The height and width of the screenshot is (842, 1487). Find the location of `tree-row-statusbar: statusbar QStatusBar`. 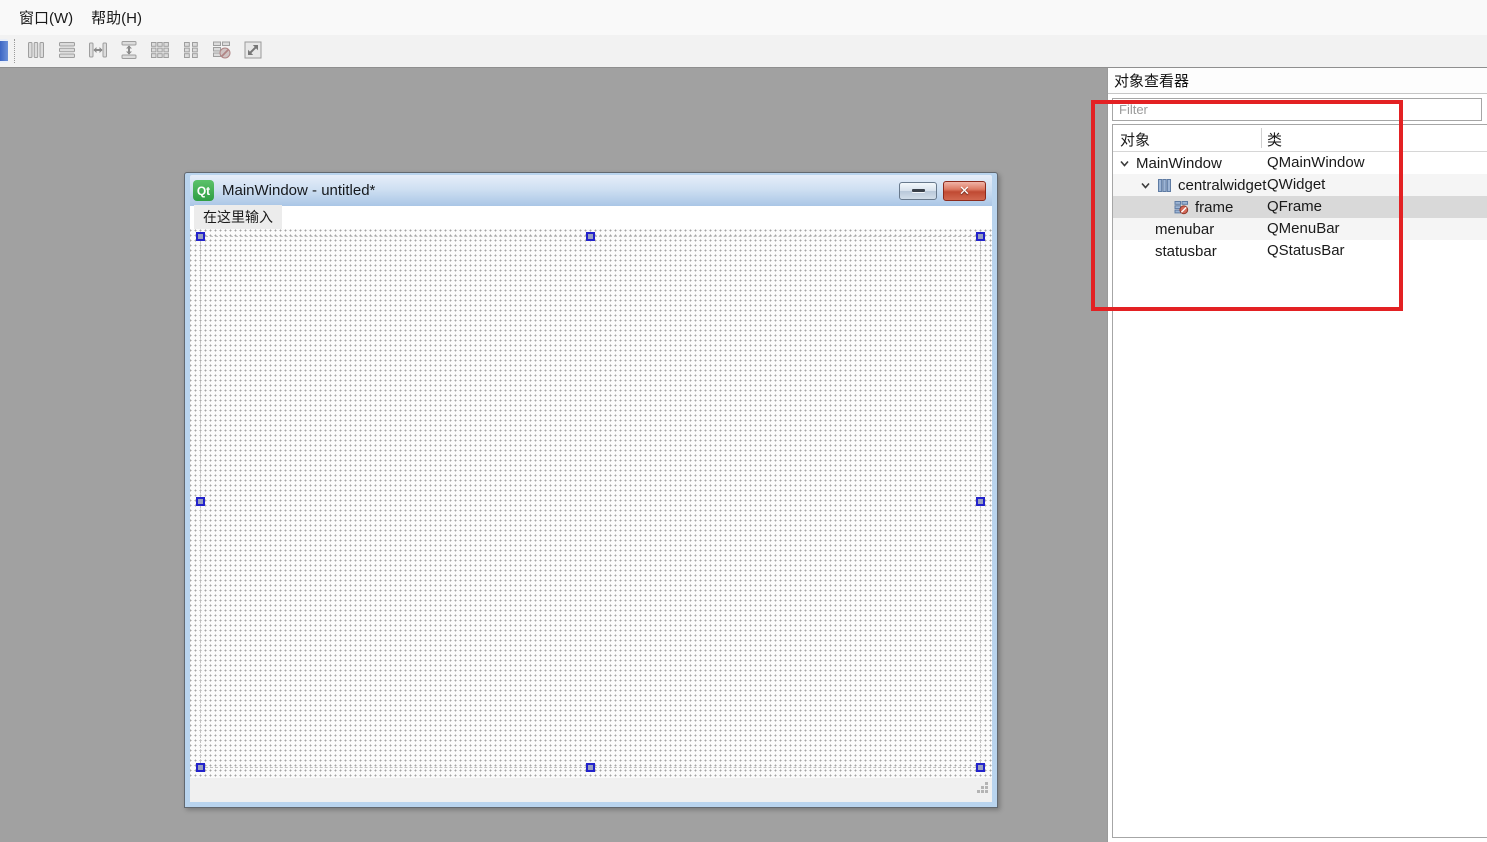

tree-row-statusbar: statusbar QStatusBar is located at coordinates (1300, 251).